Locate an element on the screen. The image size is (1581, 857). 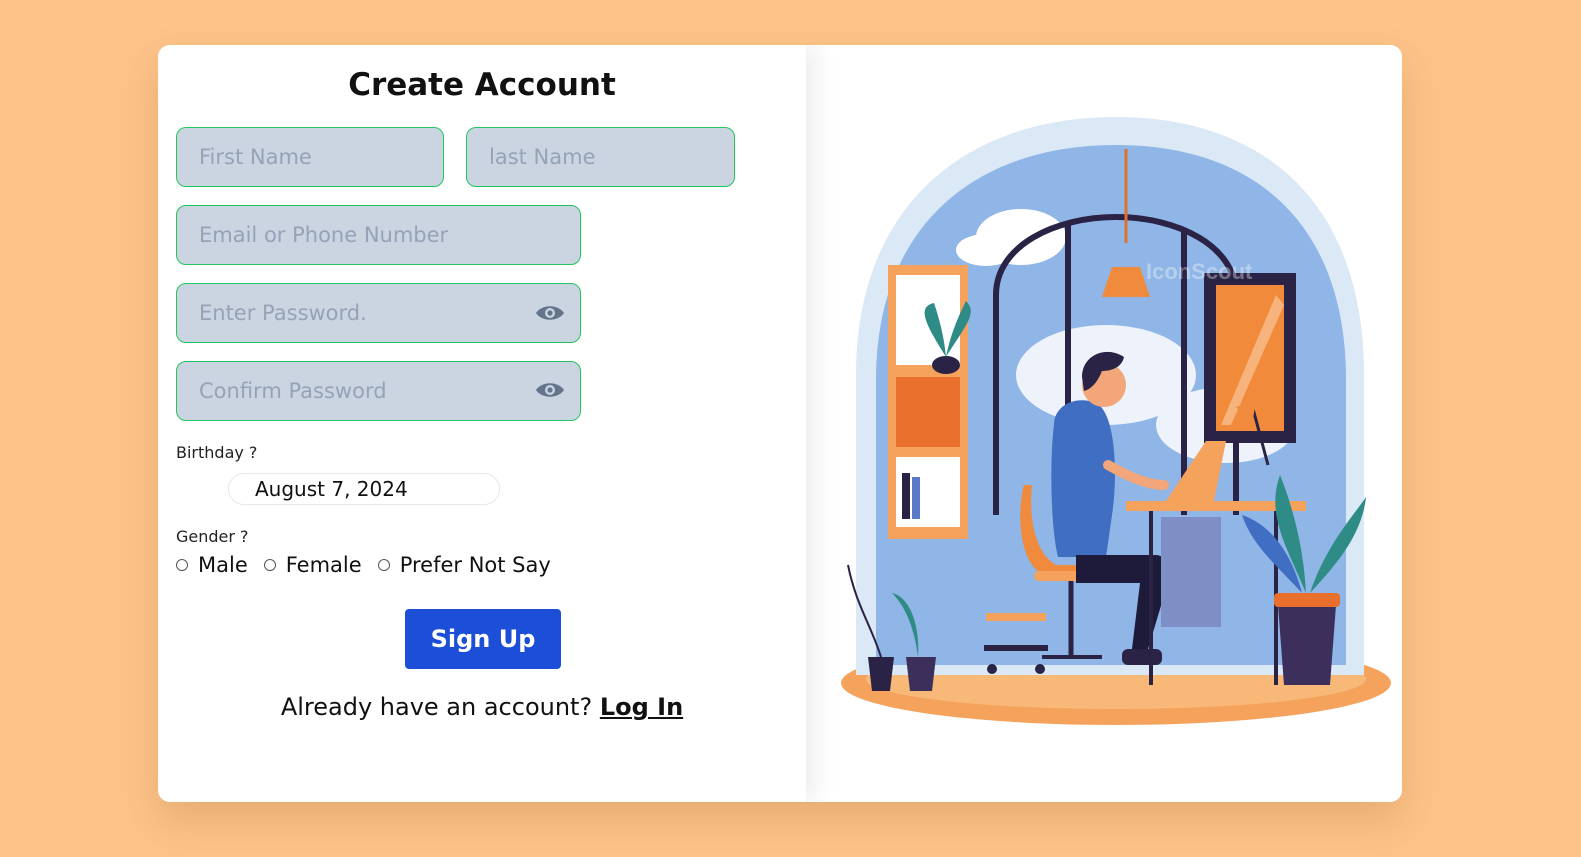
password-input is located at coordinates (378, 313).